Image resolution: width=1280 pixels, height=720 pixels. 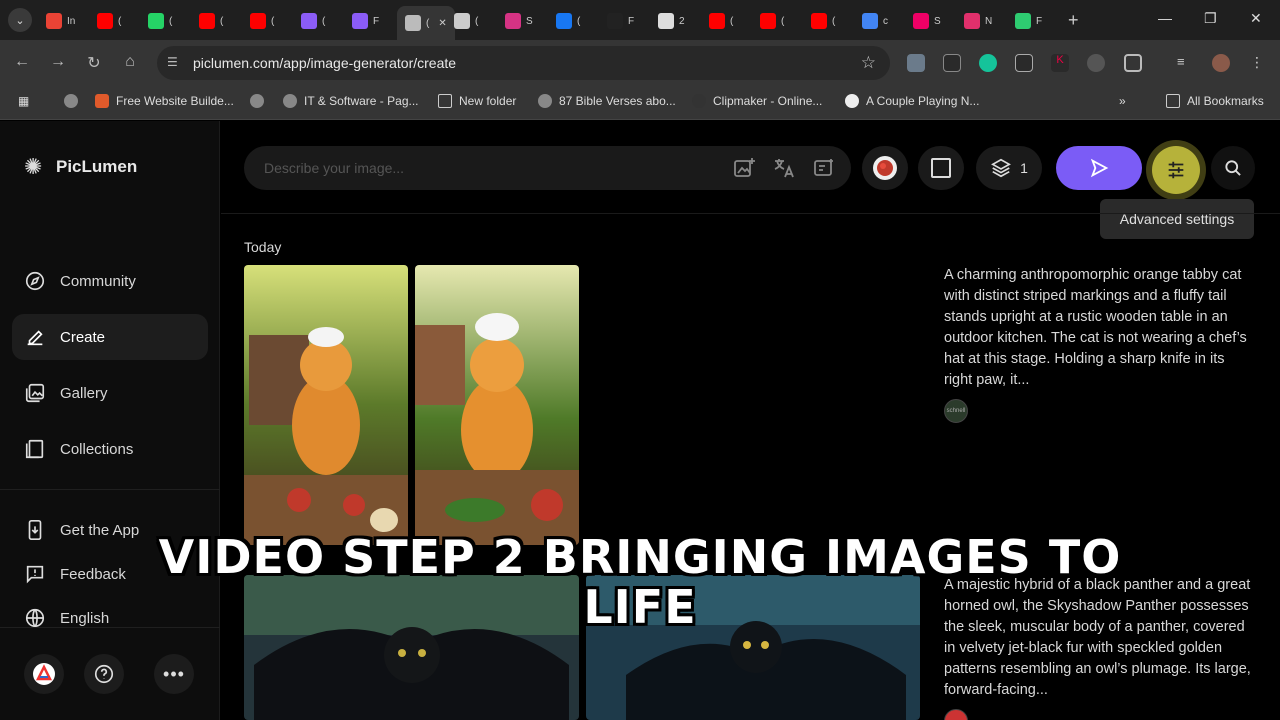 What do you see at coordinates (33, 166) in the screenshot?
I see `sunburst-logo-icon: ✺` at bounding box center [33, 166].